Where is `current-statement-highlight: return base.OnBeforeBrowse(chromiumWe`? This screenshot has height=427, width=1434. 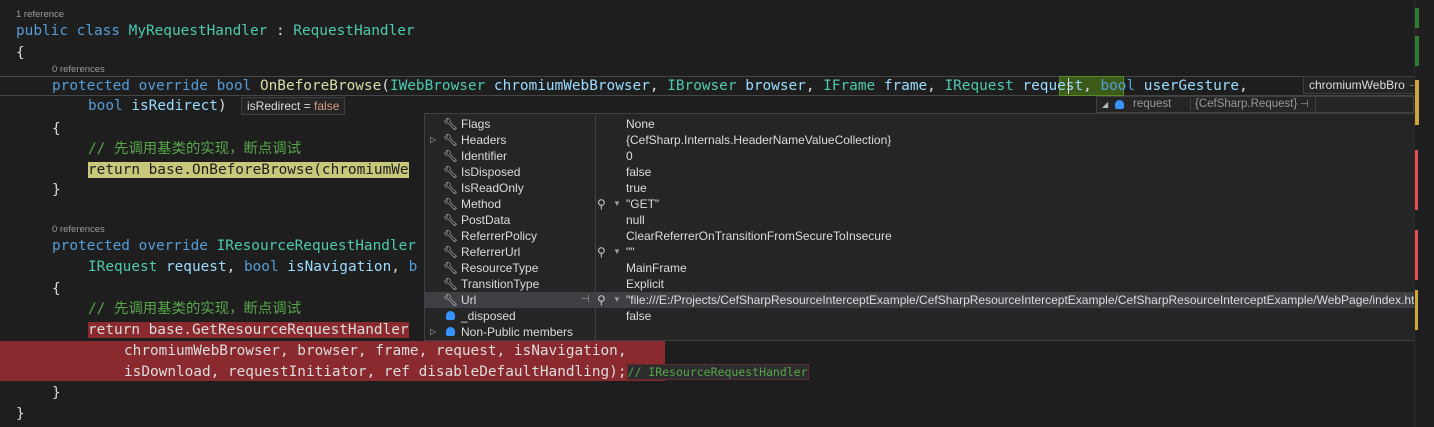 current-statement-highlight: return base.OnBeforeBrowse(chromiumWe is located at coordinates (248, 170).